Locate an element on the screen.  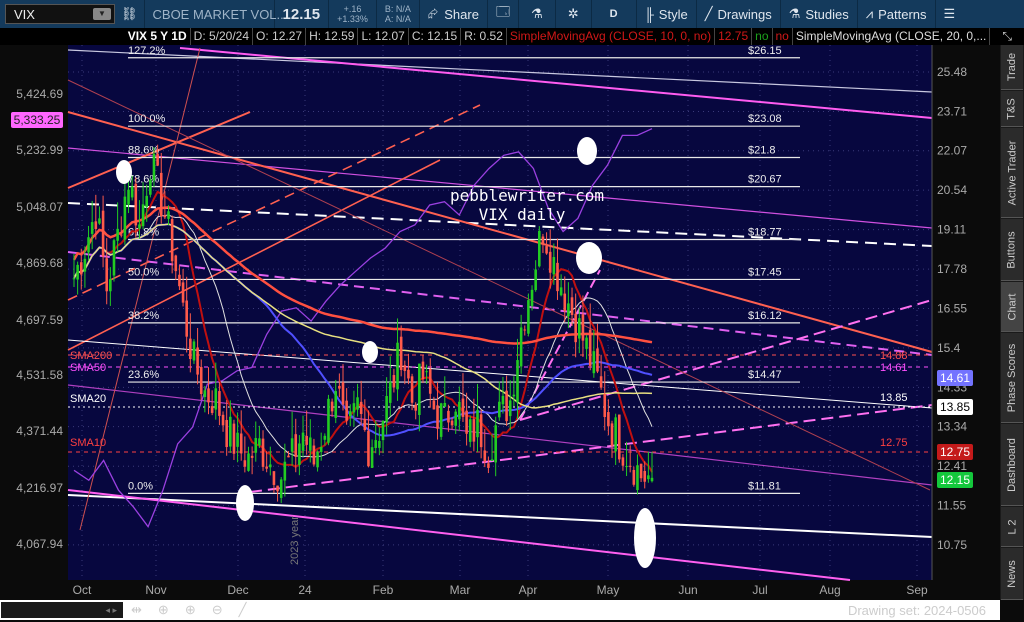
spx-tick-label: 4,697.59 is located at coordinates (39, 320).